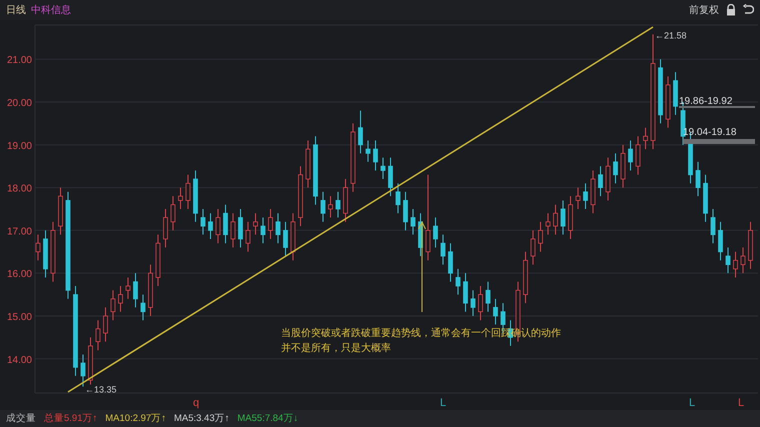 This screenshot has width=760, height=427. Describe the element at coordinates (19, 360) in the screenshot. I see `price-axis-label: 14.00` at that location.